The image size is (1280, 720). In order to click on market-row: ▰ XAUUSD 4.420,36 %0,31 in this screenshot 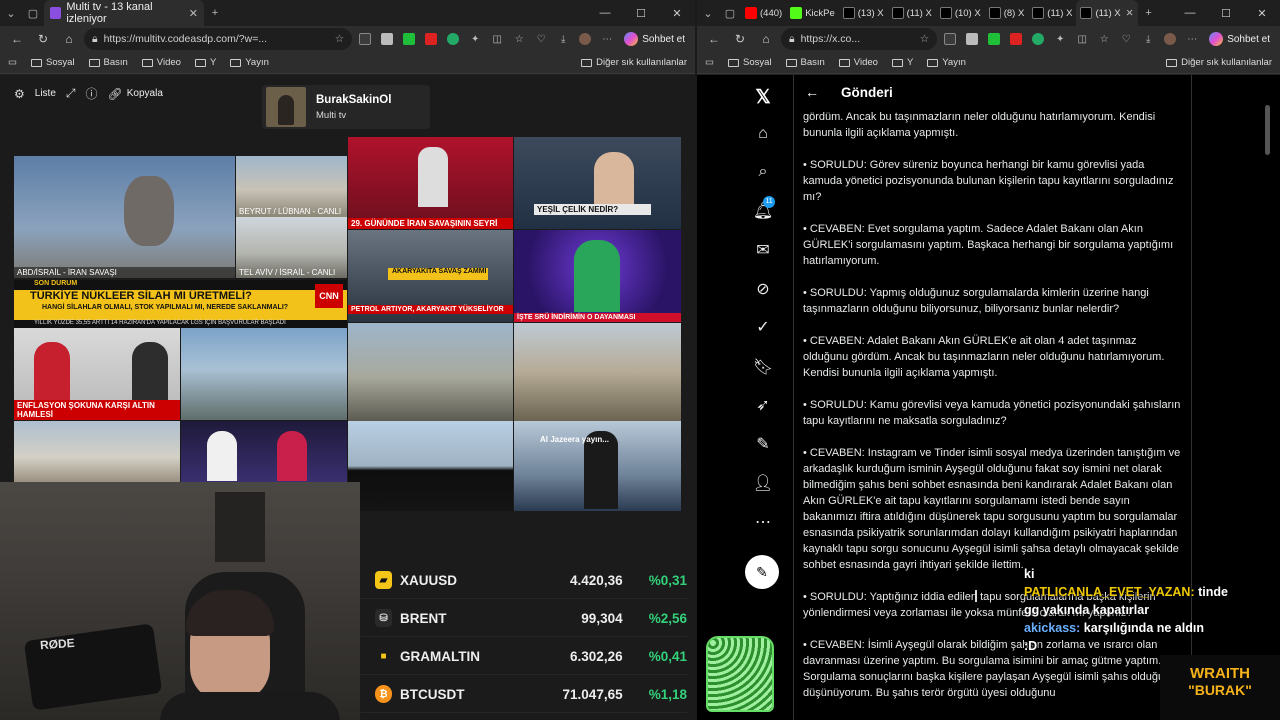, I will do `click(524, 580)`.